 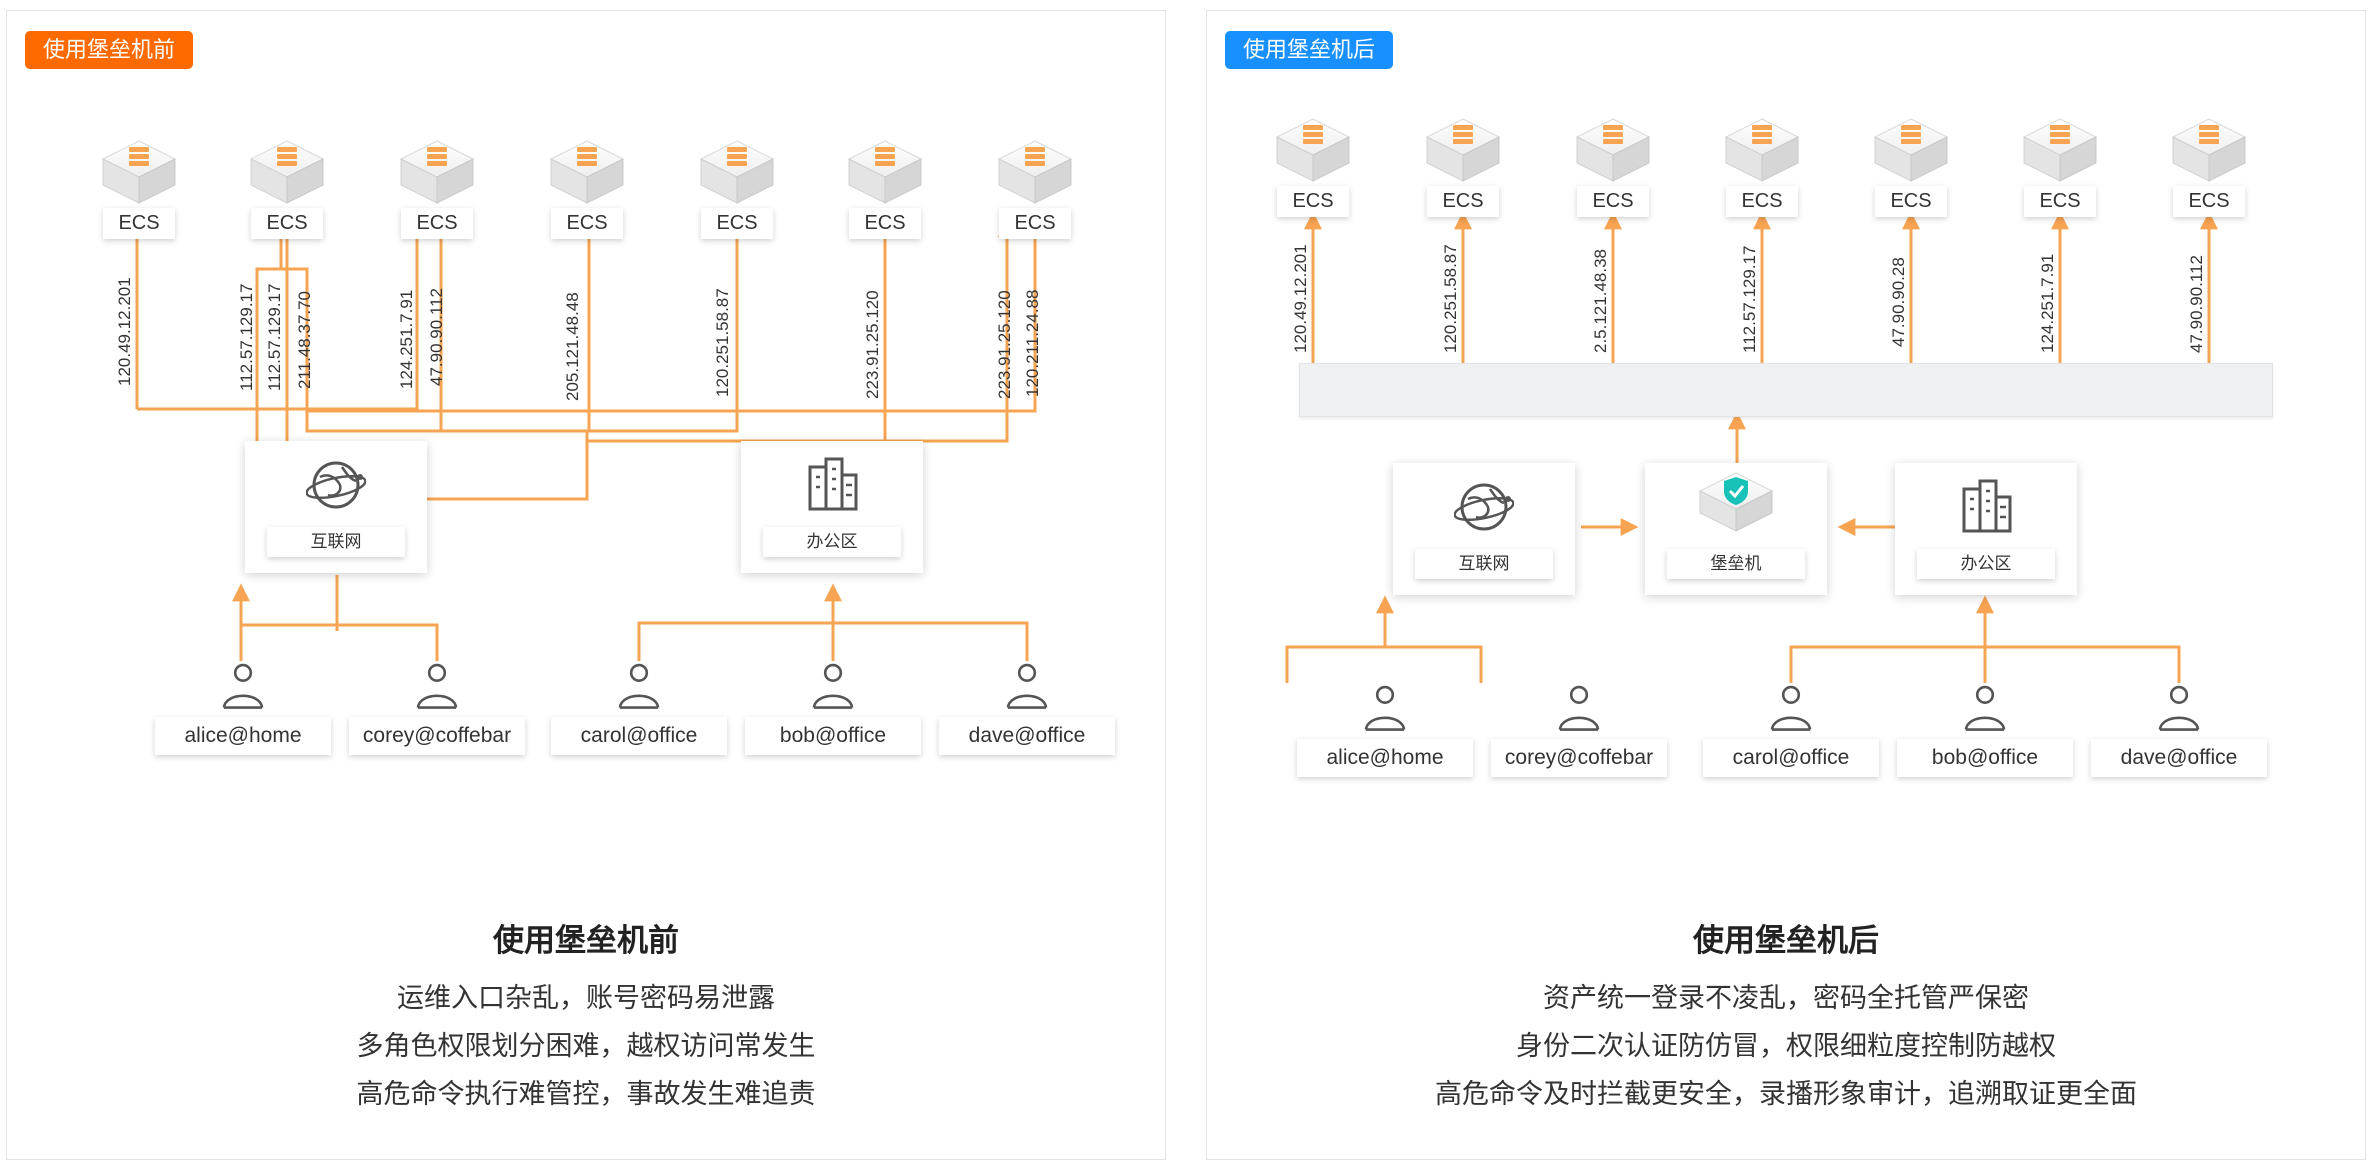 What do you see at coordinates (639, 736) in the screenshot?
I see `user-label: carol@office` at bounding box center [639, 736].